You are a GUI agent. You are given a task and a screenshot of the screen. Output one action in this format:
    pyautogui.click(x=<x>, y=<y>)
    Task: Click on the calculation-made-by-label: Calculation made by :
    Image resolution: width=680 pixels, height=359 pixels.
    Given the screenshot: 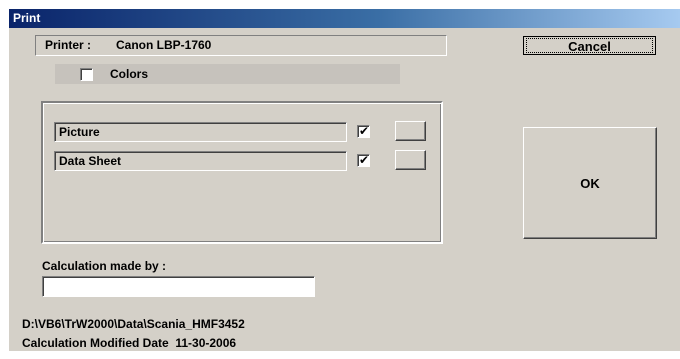 What is the action you would take?
    pyautogui.click(x=104, y=266)
    